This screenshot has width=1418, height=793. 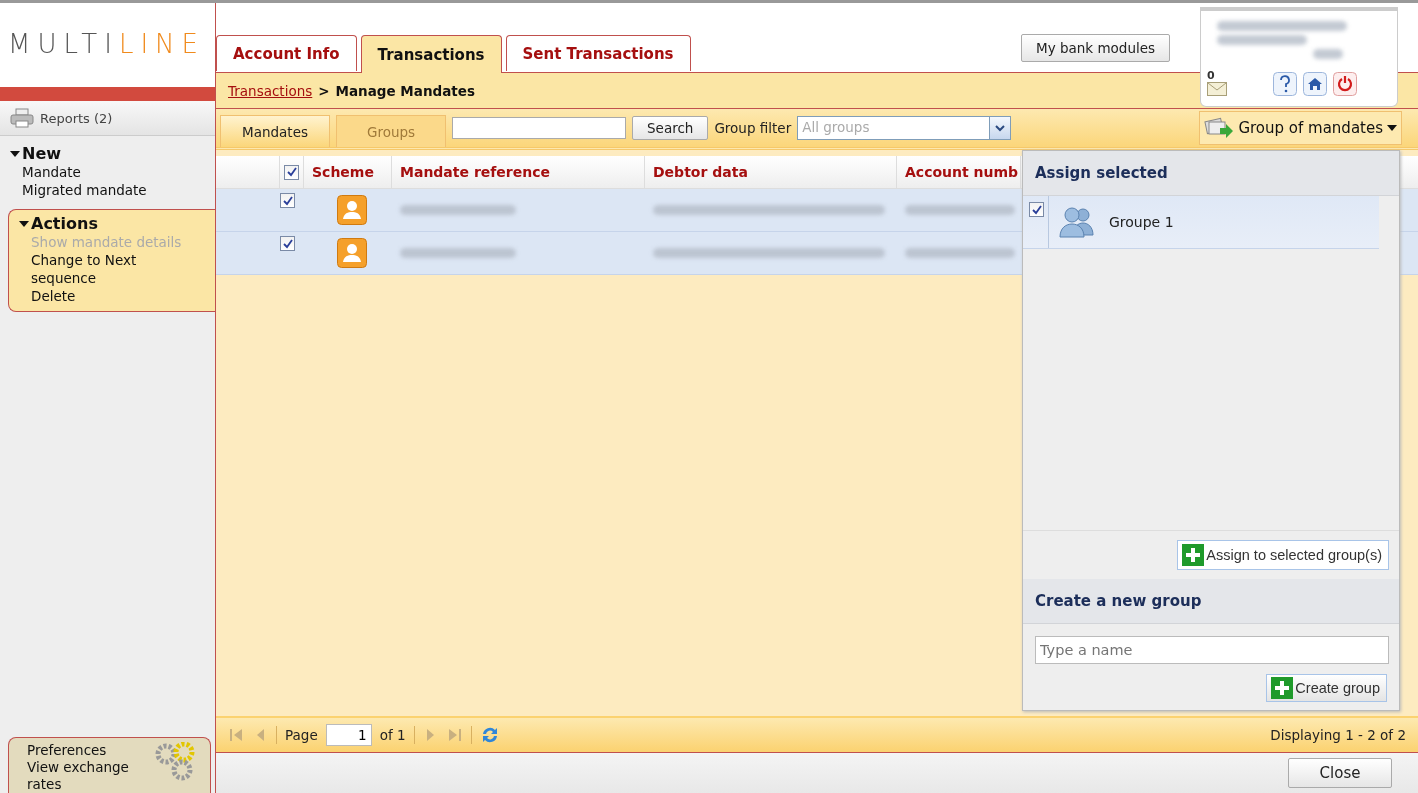 I want to click on blurred-text, so click(x=1328, y=54).